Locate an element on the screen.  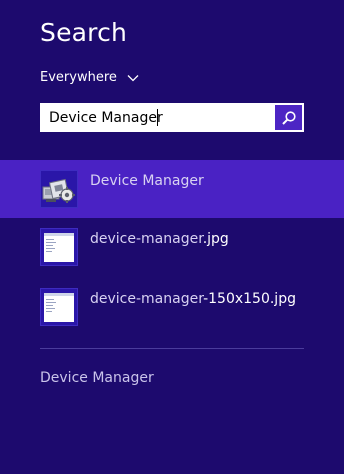
search-result-label: device-manager.jpg is located at coordinates (159, 239).